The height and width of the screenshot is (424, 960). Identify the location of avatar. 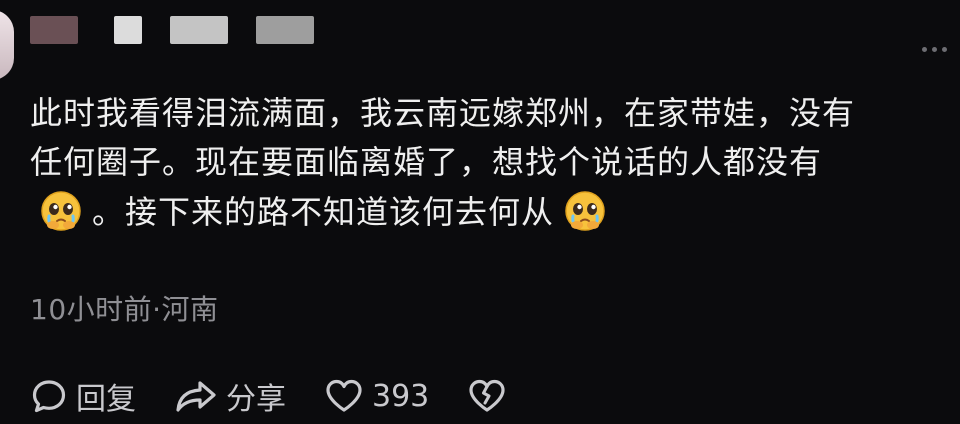
(7, 45).